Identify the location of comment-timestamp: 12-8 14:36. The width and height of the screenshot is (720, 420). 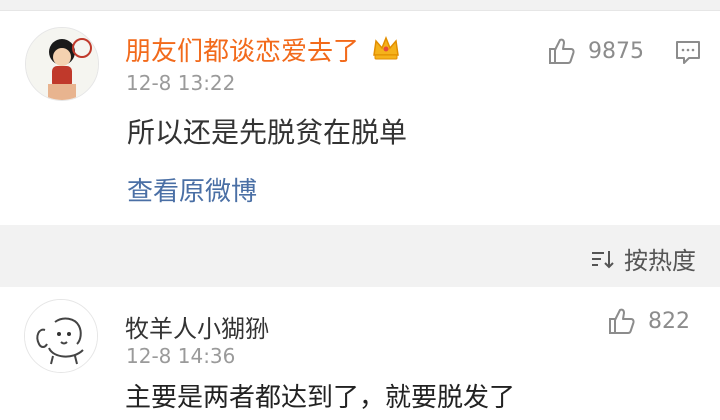
(181, 356).